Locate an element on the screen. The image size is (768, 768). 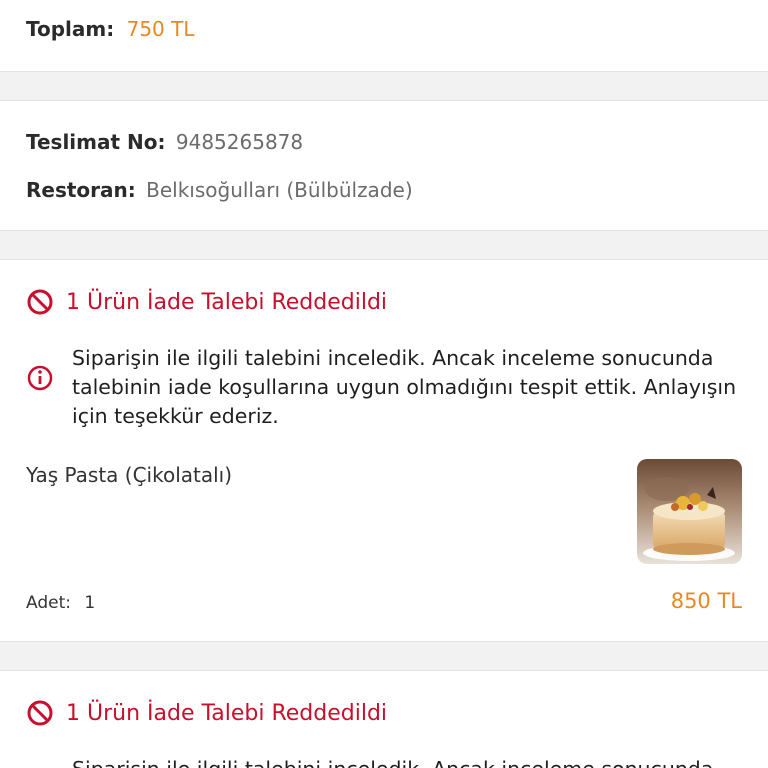
total-row: Toplam: 750 TL is located at coordinates (110, 29).